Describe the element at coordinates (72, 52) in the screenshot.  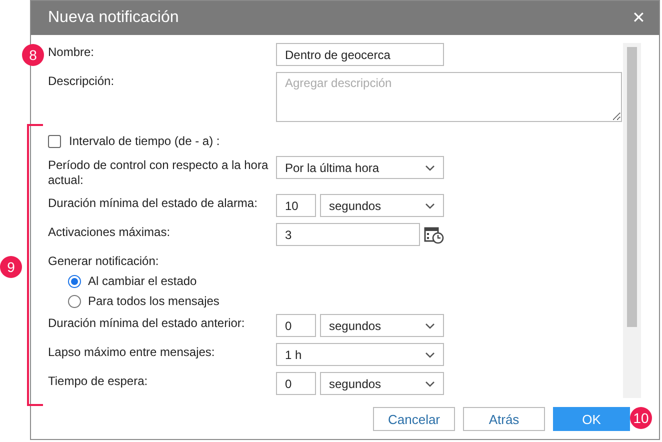
I see `field-label: Nombre:` at that location.